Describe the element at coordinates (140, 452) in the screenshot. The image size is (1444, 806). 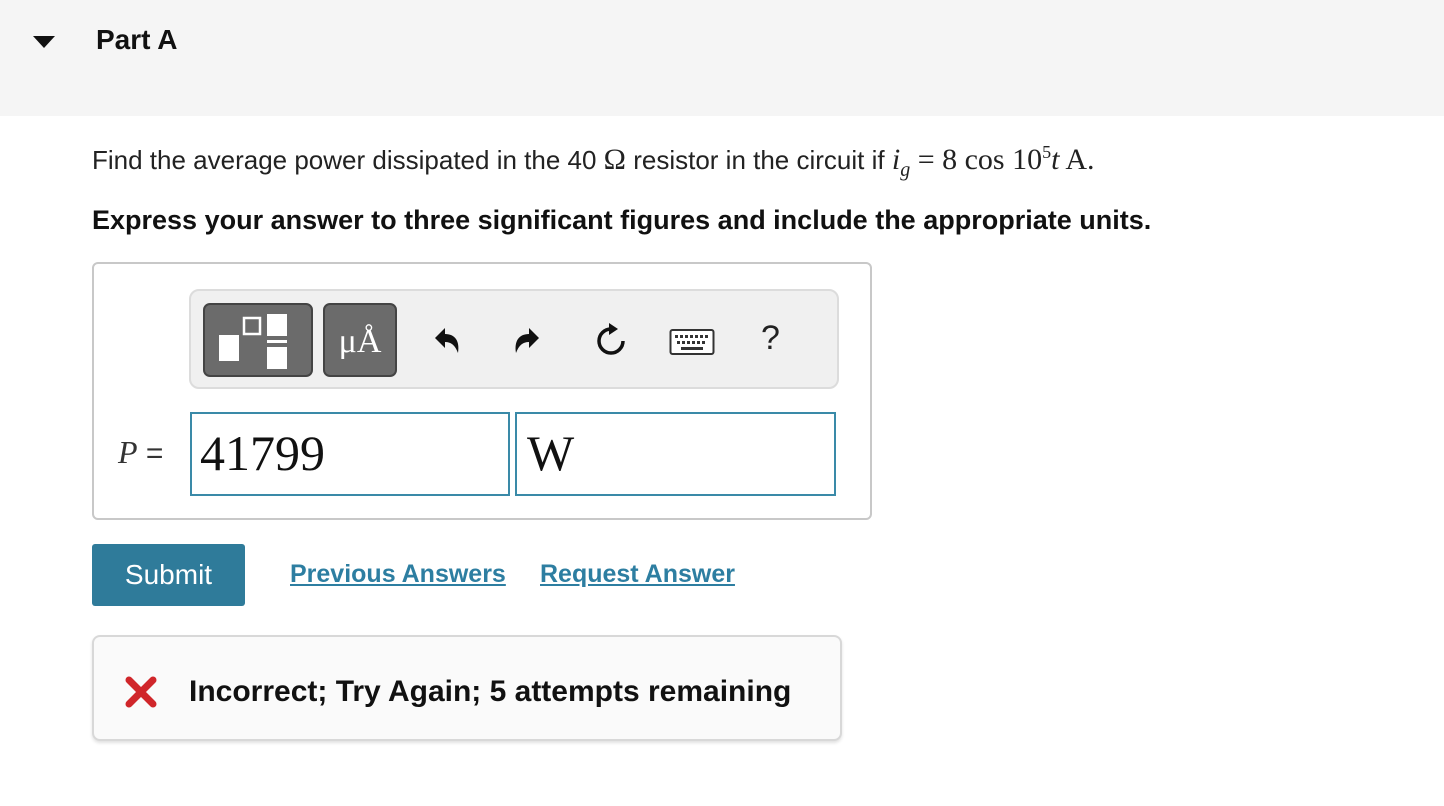
I see `answer-variable-label: P =` at that location.